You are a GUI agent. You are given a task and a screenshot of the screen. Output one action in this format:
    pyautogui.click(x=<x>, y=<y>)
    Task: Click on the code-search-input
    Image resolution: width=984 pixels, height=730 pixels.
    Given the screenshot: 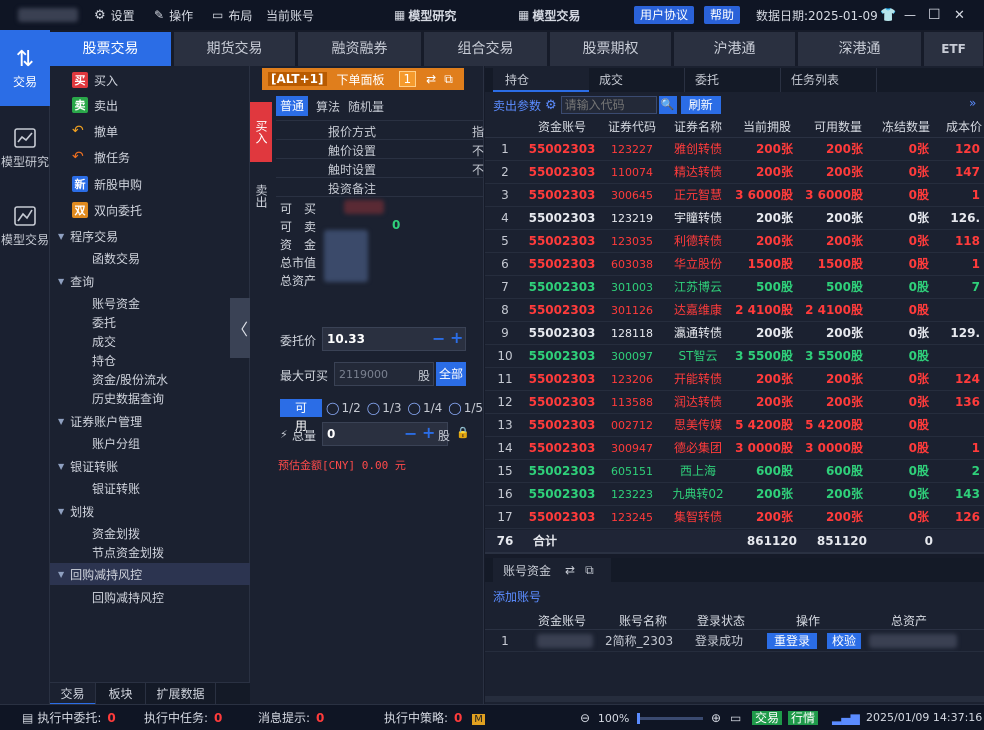 What is the action you would take?
    pyautogui.click(x=608, y=105)
    